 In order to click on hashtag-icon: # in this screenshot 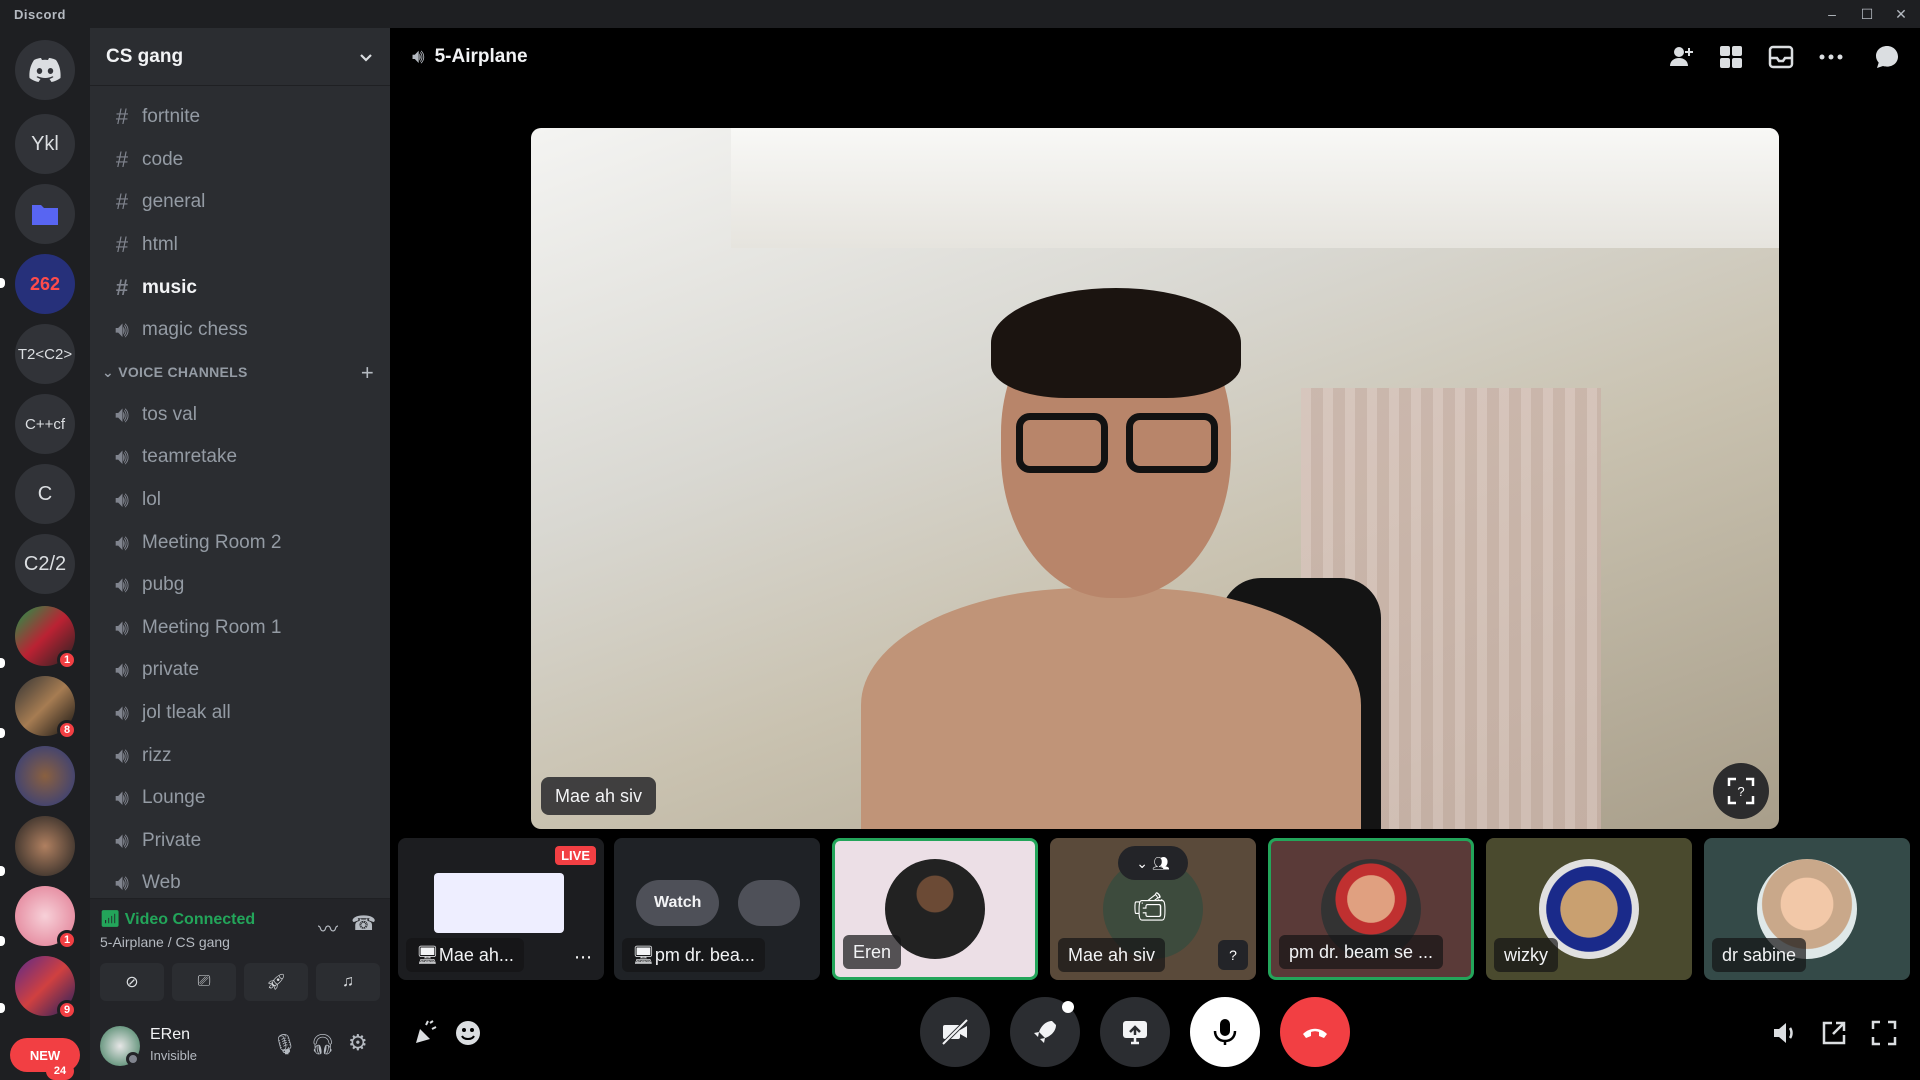, I will do `click(122, 287)`.